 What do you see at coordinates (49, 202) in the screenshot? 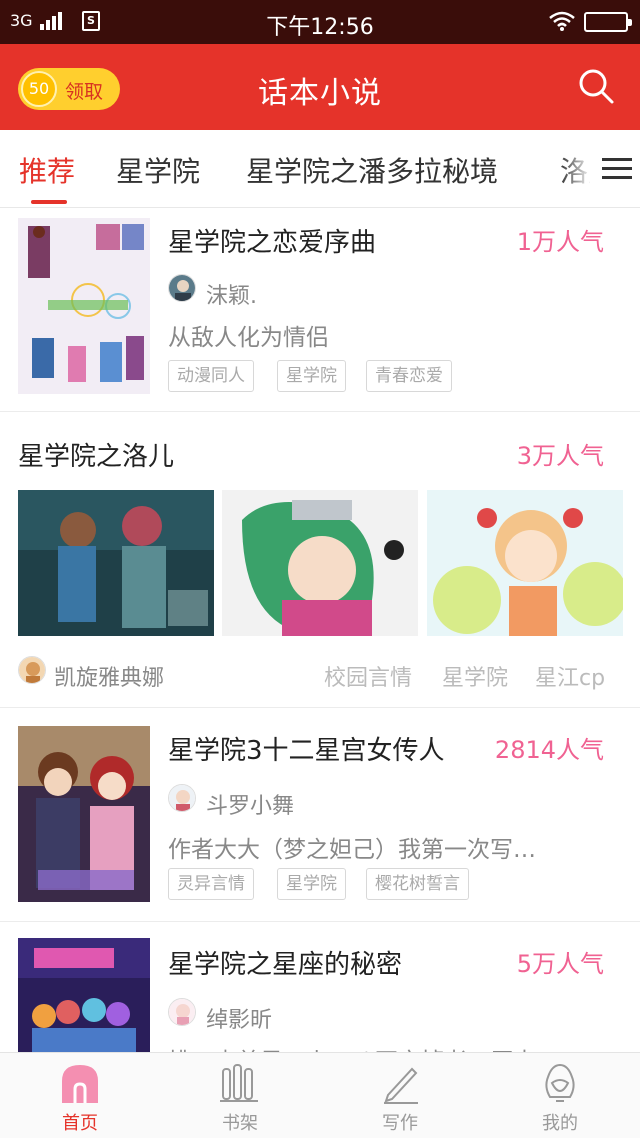
I see `active-tab-indicator` at bounding box center [49, 202].